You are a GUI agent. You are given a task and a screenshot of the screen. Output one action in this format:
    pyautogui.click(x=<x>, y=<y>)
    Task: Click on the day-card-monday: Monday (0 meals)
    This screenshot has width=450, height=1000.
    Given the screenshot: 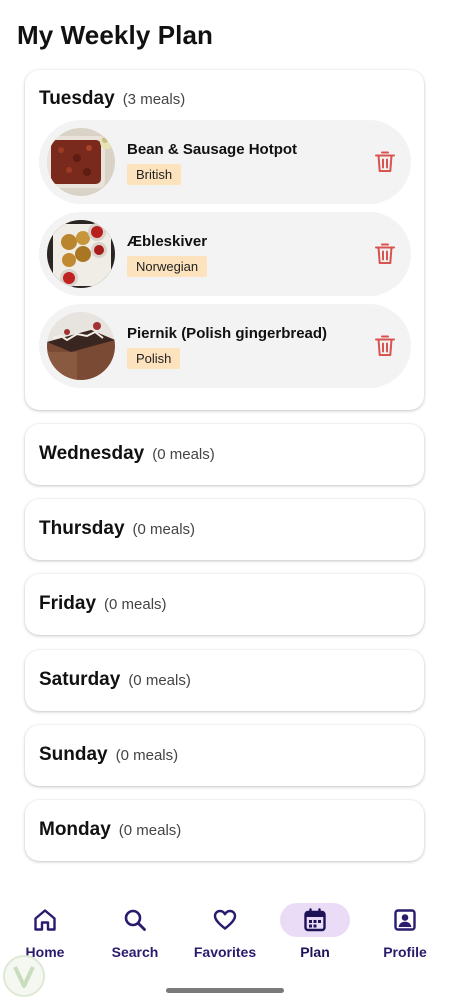 What is the action you would take?
    pyautogui.click(x=224, y=830)
    